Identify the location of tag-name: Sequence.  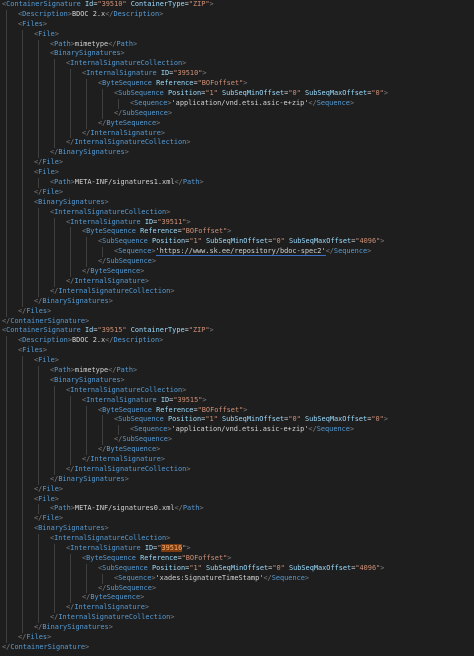
(333, 429).